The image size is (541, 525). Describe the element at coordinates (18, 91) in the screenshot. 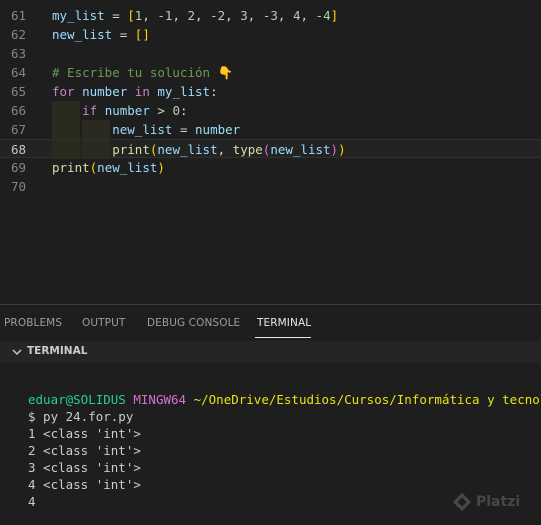

I see `line-number: 65` at that location.